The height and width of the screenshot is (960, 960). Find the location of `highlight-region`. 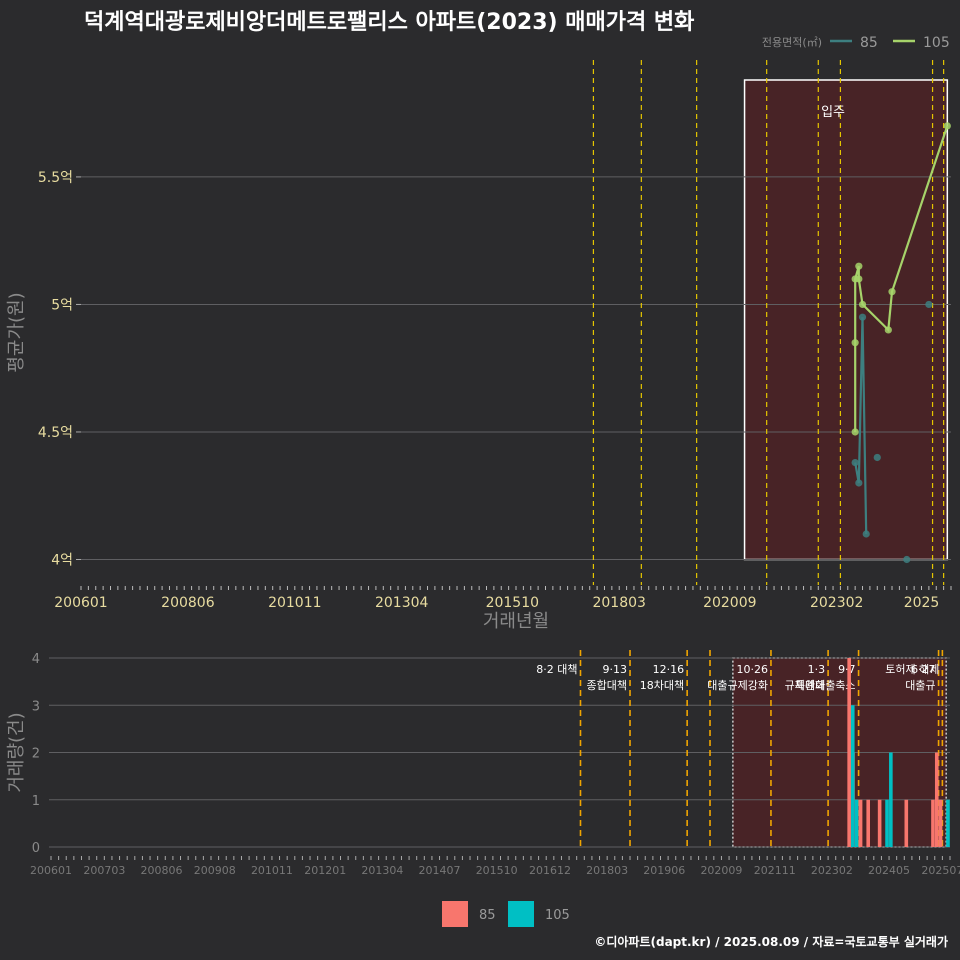

highlight-region is located at coordinates (846, 320).